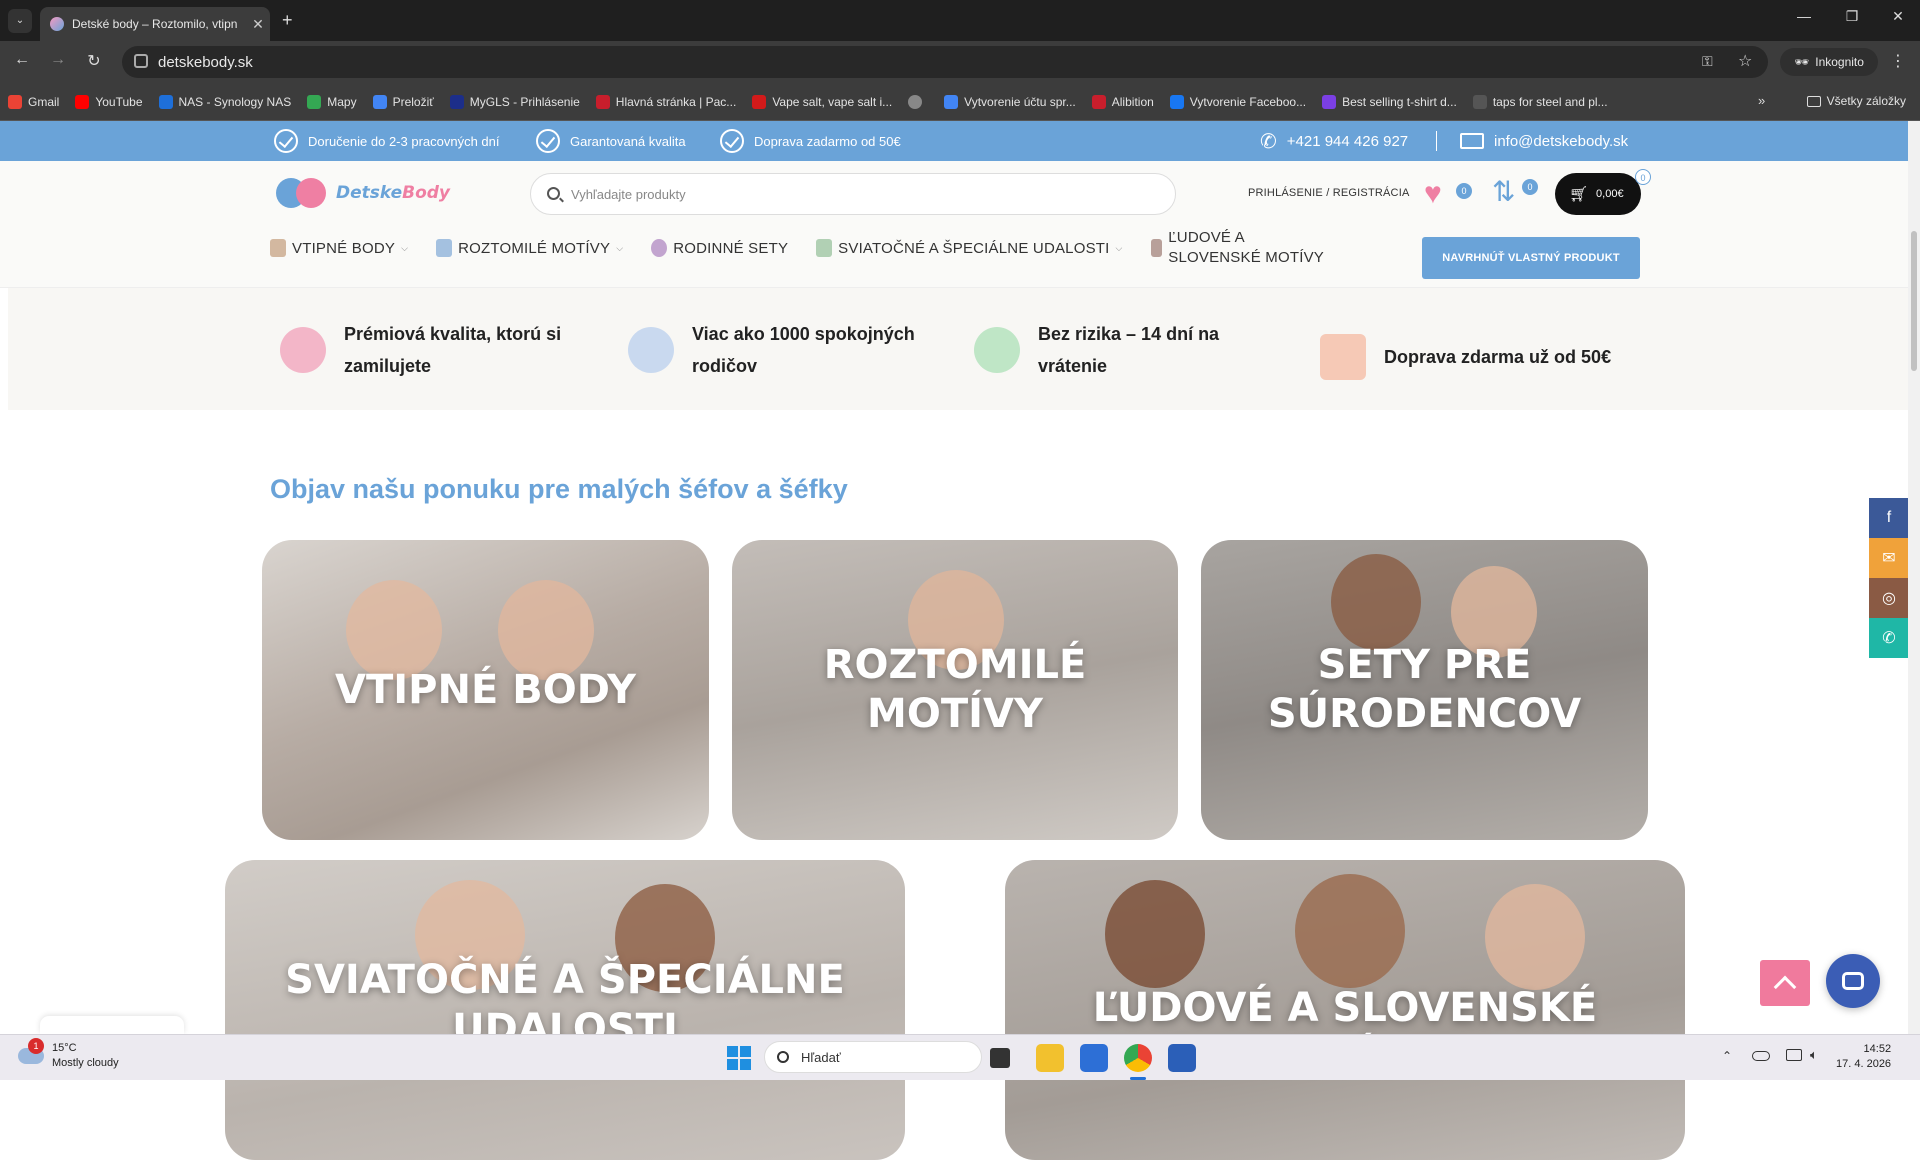 Image resolution: width=1920 pixels, height=1160 pixels. What do you see at coordinates (1182, 1058) in the screenshot?
I see `word-icon` at bounding box center [1182, 1058].